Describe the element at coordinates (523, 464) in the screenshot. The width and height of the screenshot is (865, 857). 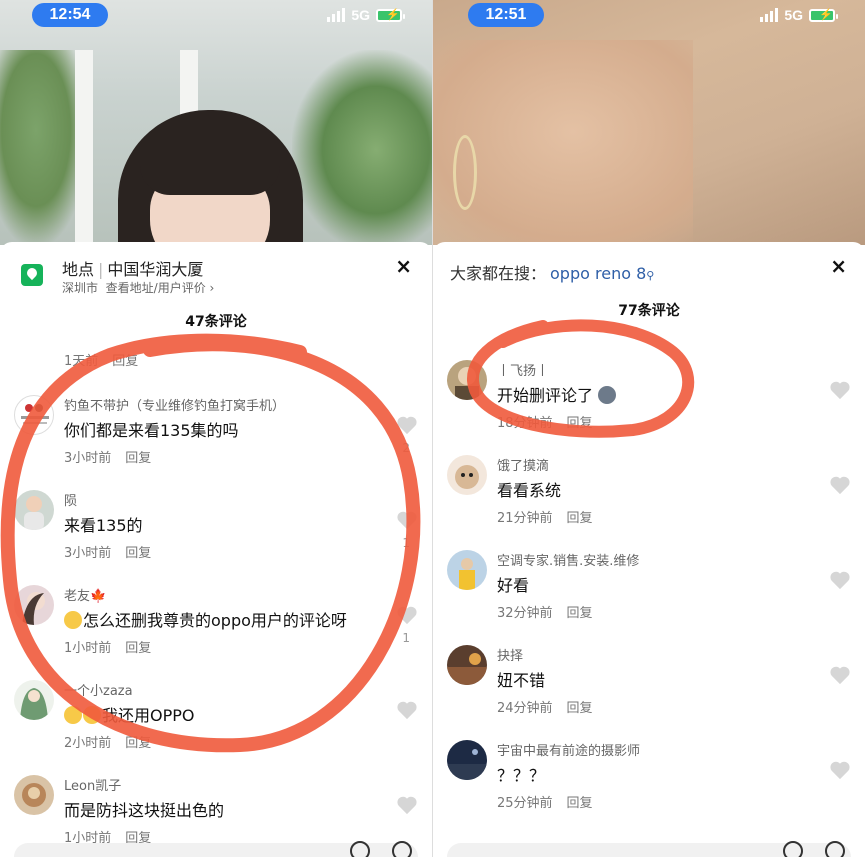
I see `comment-author: 饿了摸滴` at that location.